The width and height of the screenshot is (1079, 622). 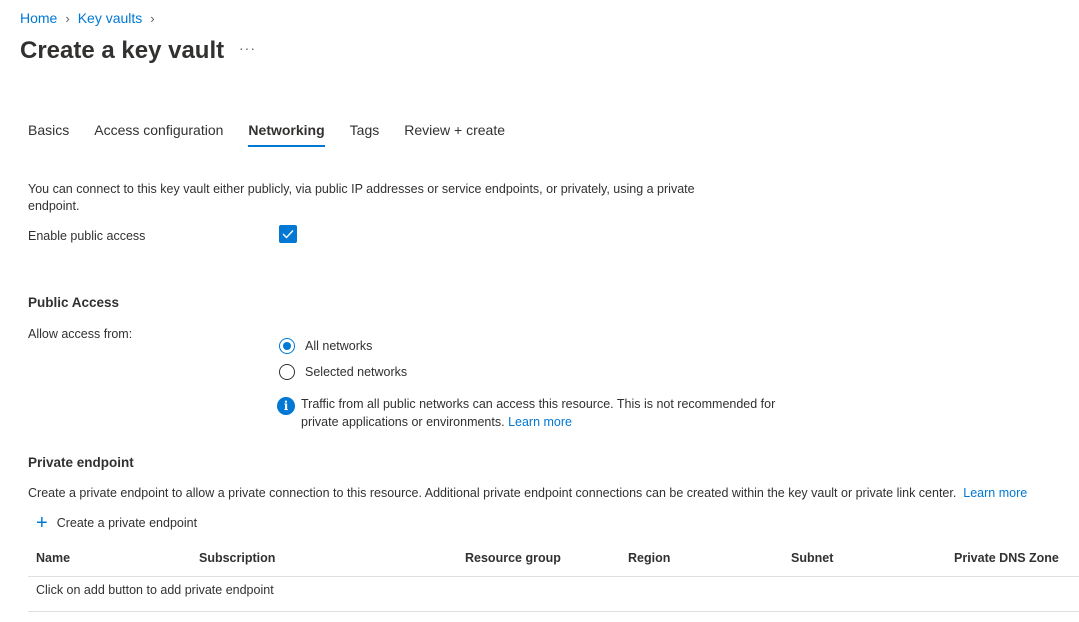 I want to click on radio-label: All networks, so click(x=339, y=346).